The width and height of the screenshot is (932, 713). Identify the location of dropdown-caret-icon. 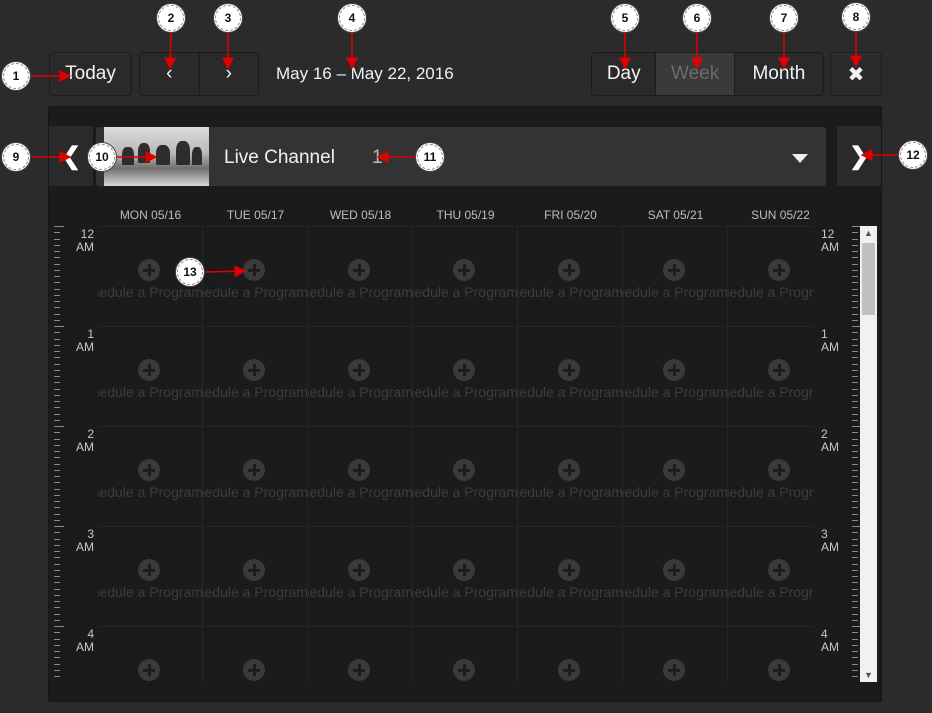
(800, 158).